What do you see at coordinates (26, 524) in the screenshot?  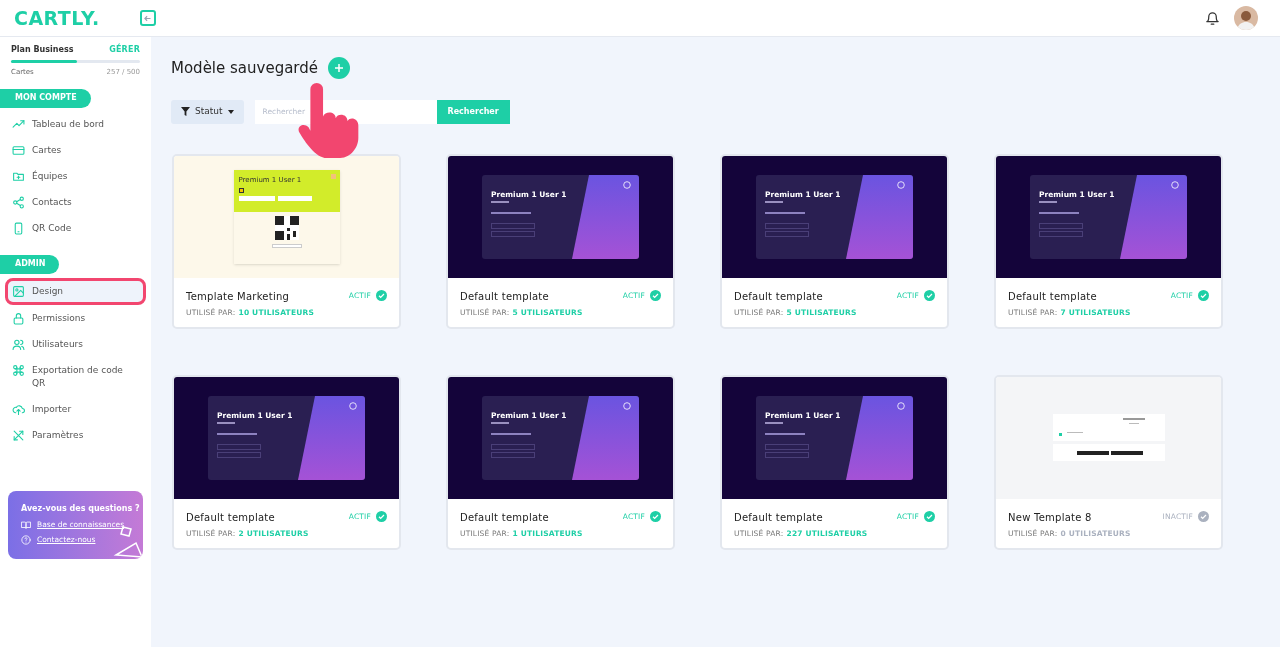 I see `book-icon` at bounding box center [26, 524].